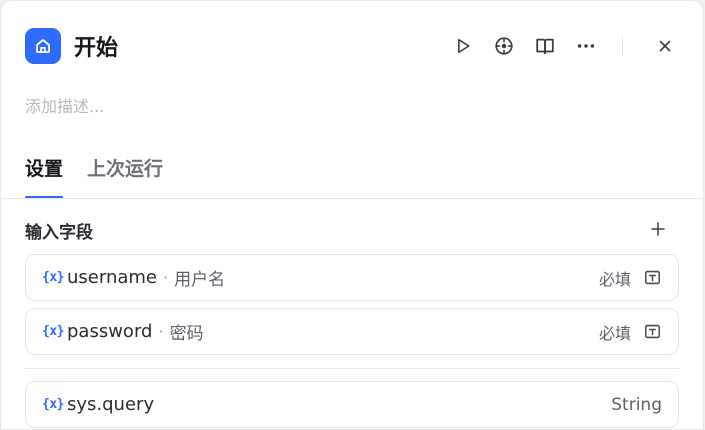 Image resolution: width=705 pixels, height=430 pixels. I want to click on header-actions, so click(564, 46).